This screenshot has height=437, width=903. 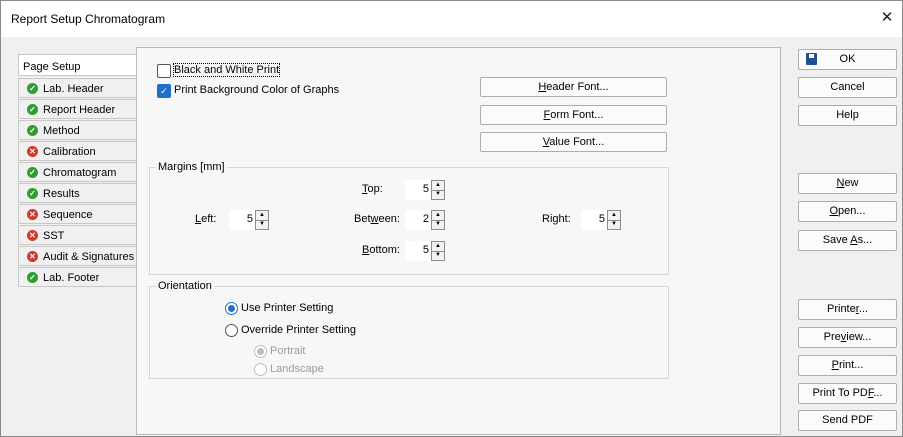 I want to click on cancel-button: Cancel, so click(x=847, y=87).